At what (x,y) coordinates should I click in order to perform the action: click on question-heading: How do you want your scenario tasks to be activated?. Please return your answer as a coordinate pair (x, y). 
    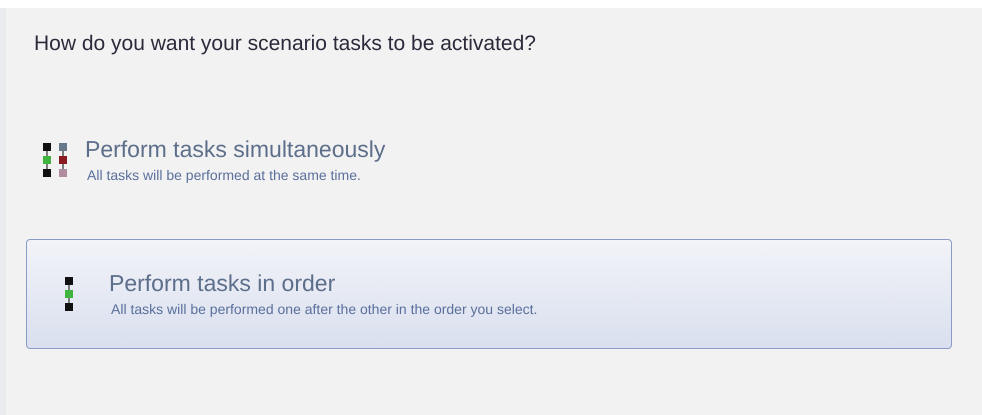
    Looking at the image, I should click on (285, 44).